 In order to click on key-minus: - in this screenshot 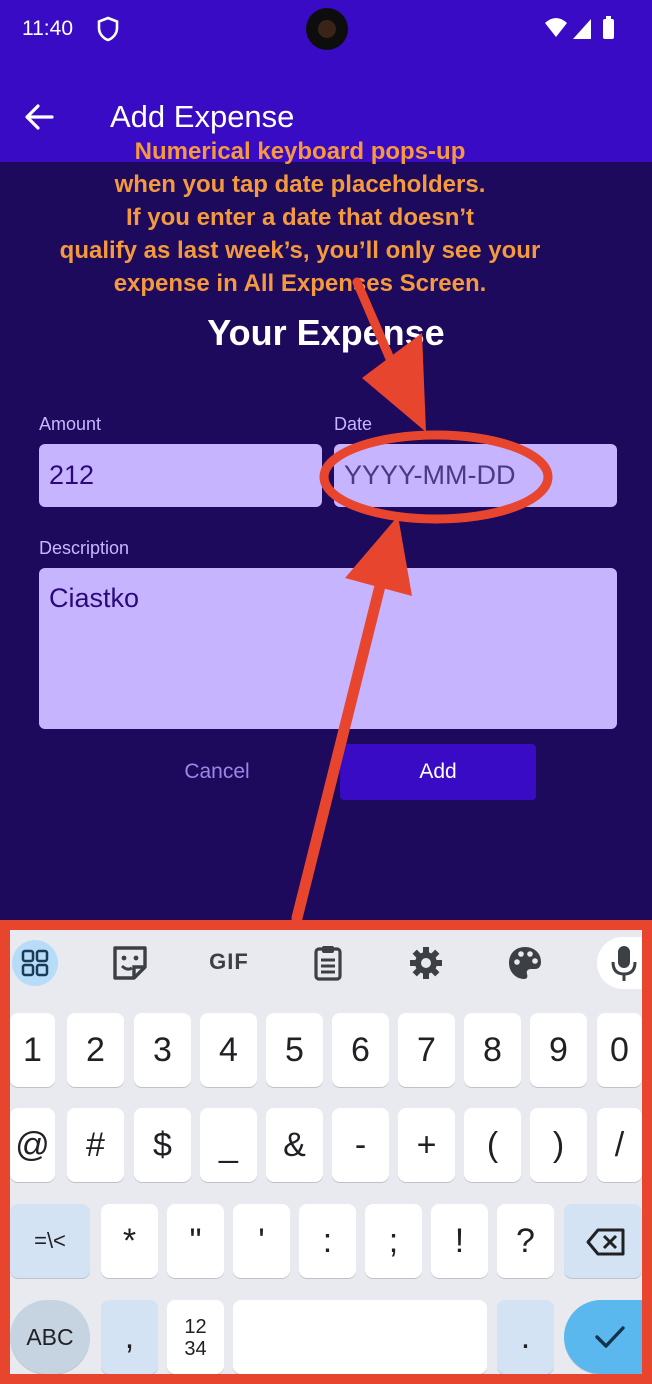, I will do `click(360, 1145)`.